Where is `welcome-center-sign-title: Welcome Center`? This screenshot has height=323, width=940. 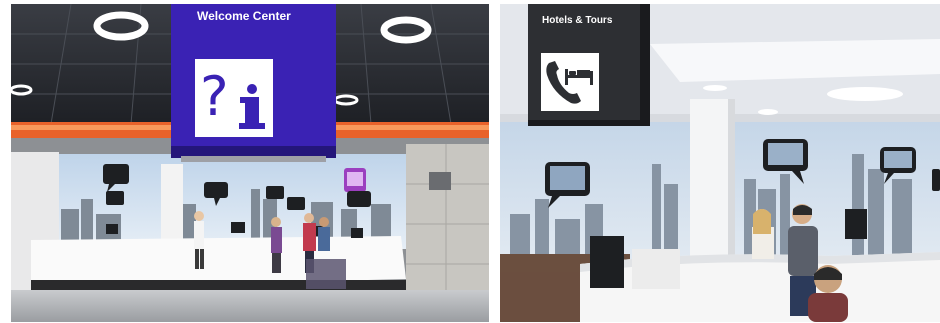 welcome-center-sign-title: Welcome Center is located at coordinates (244, 16).